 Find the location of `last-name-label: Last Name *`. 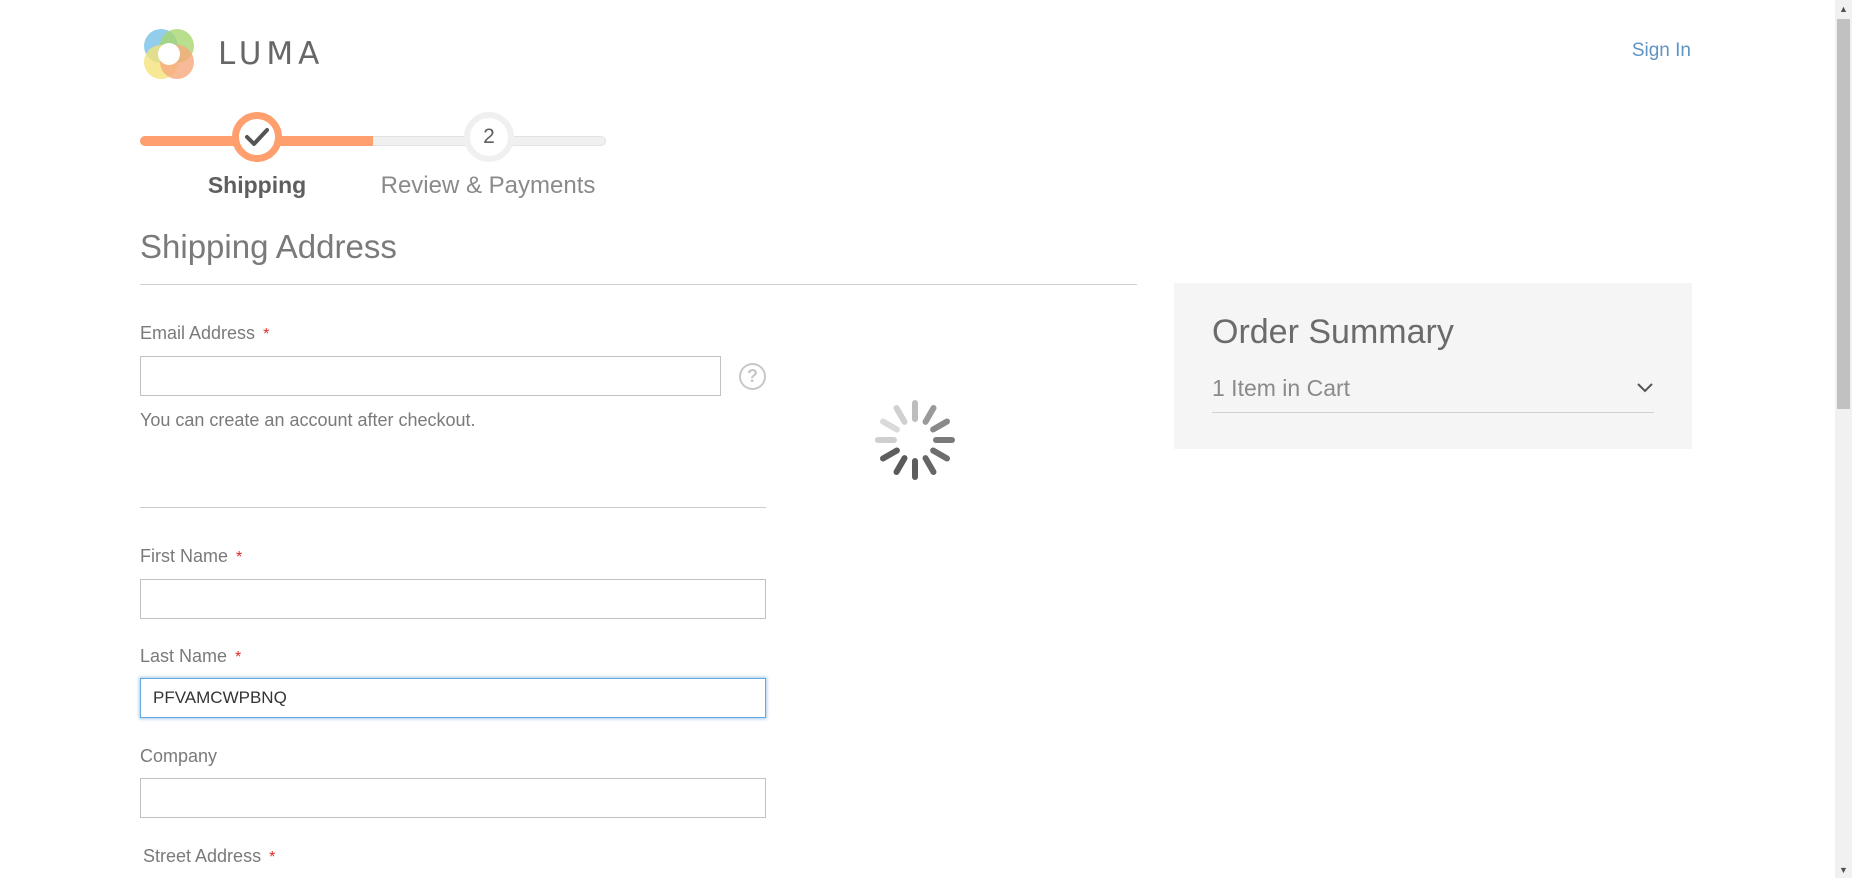

last-name-label: Last Name * is located at coordinates (190, 656).